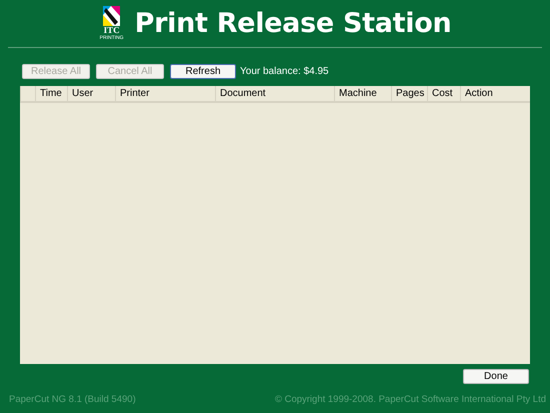 Image resolution: width=550 pixels, height=413 pixels. I want to click on page-title: Print Release Station, so click(293, 23).